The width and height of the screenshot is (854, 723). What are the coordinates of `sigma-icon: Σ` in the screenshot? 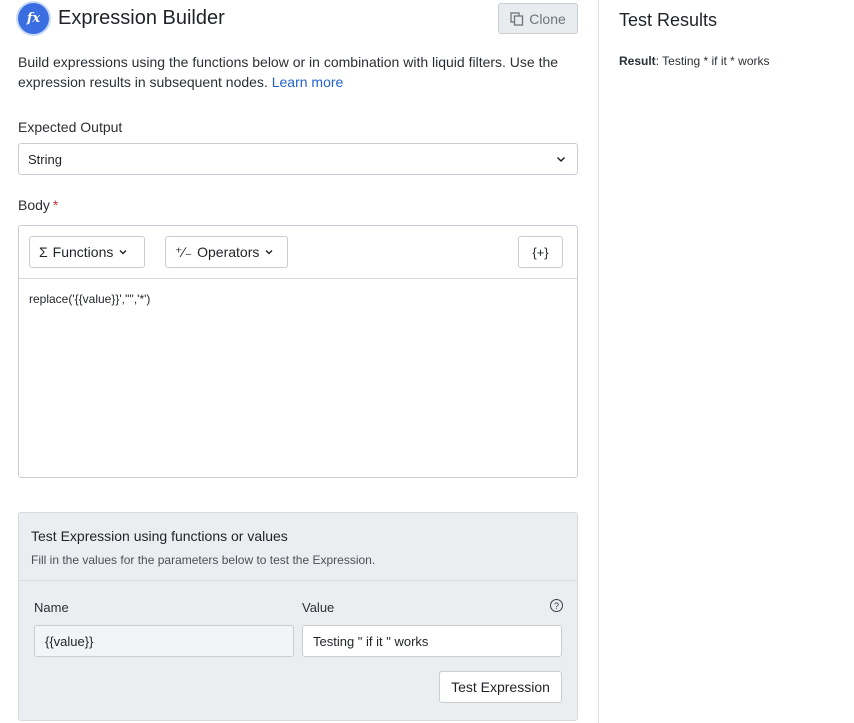 It's located at (43, 252).